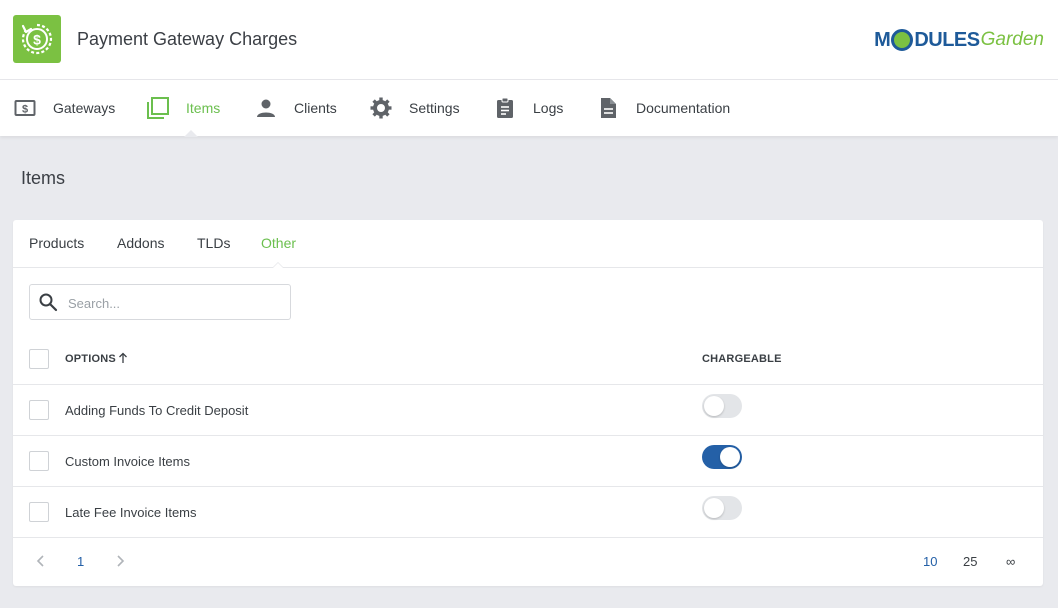 The height and width of the screenshot is (608, 1058). What do you see at coordinates (528, 461) in the screenshot?
I see `table-row: Custom Invoice Items` at bounding box center [528, 461].